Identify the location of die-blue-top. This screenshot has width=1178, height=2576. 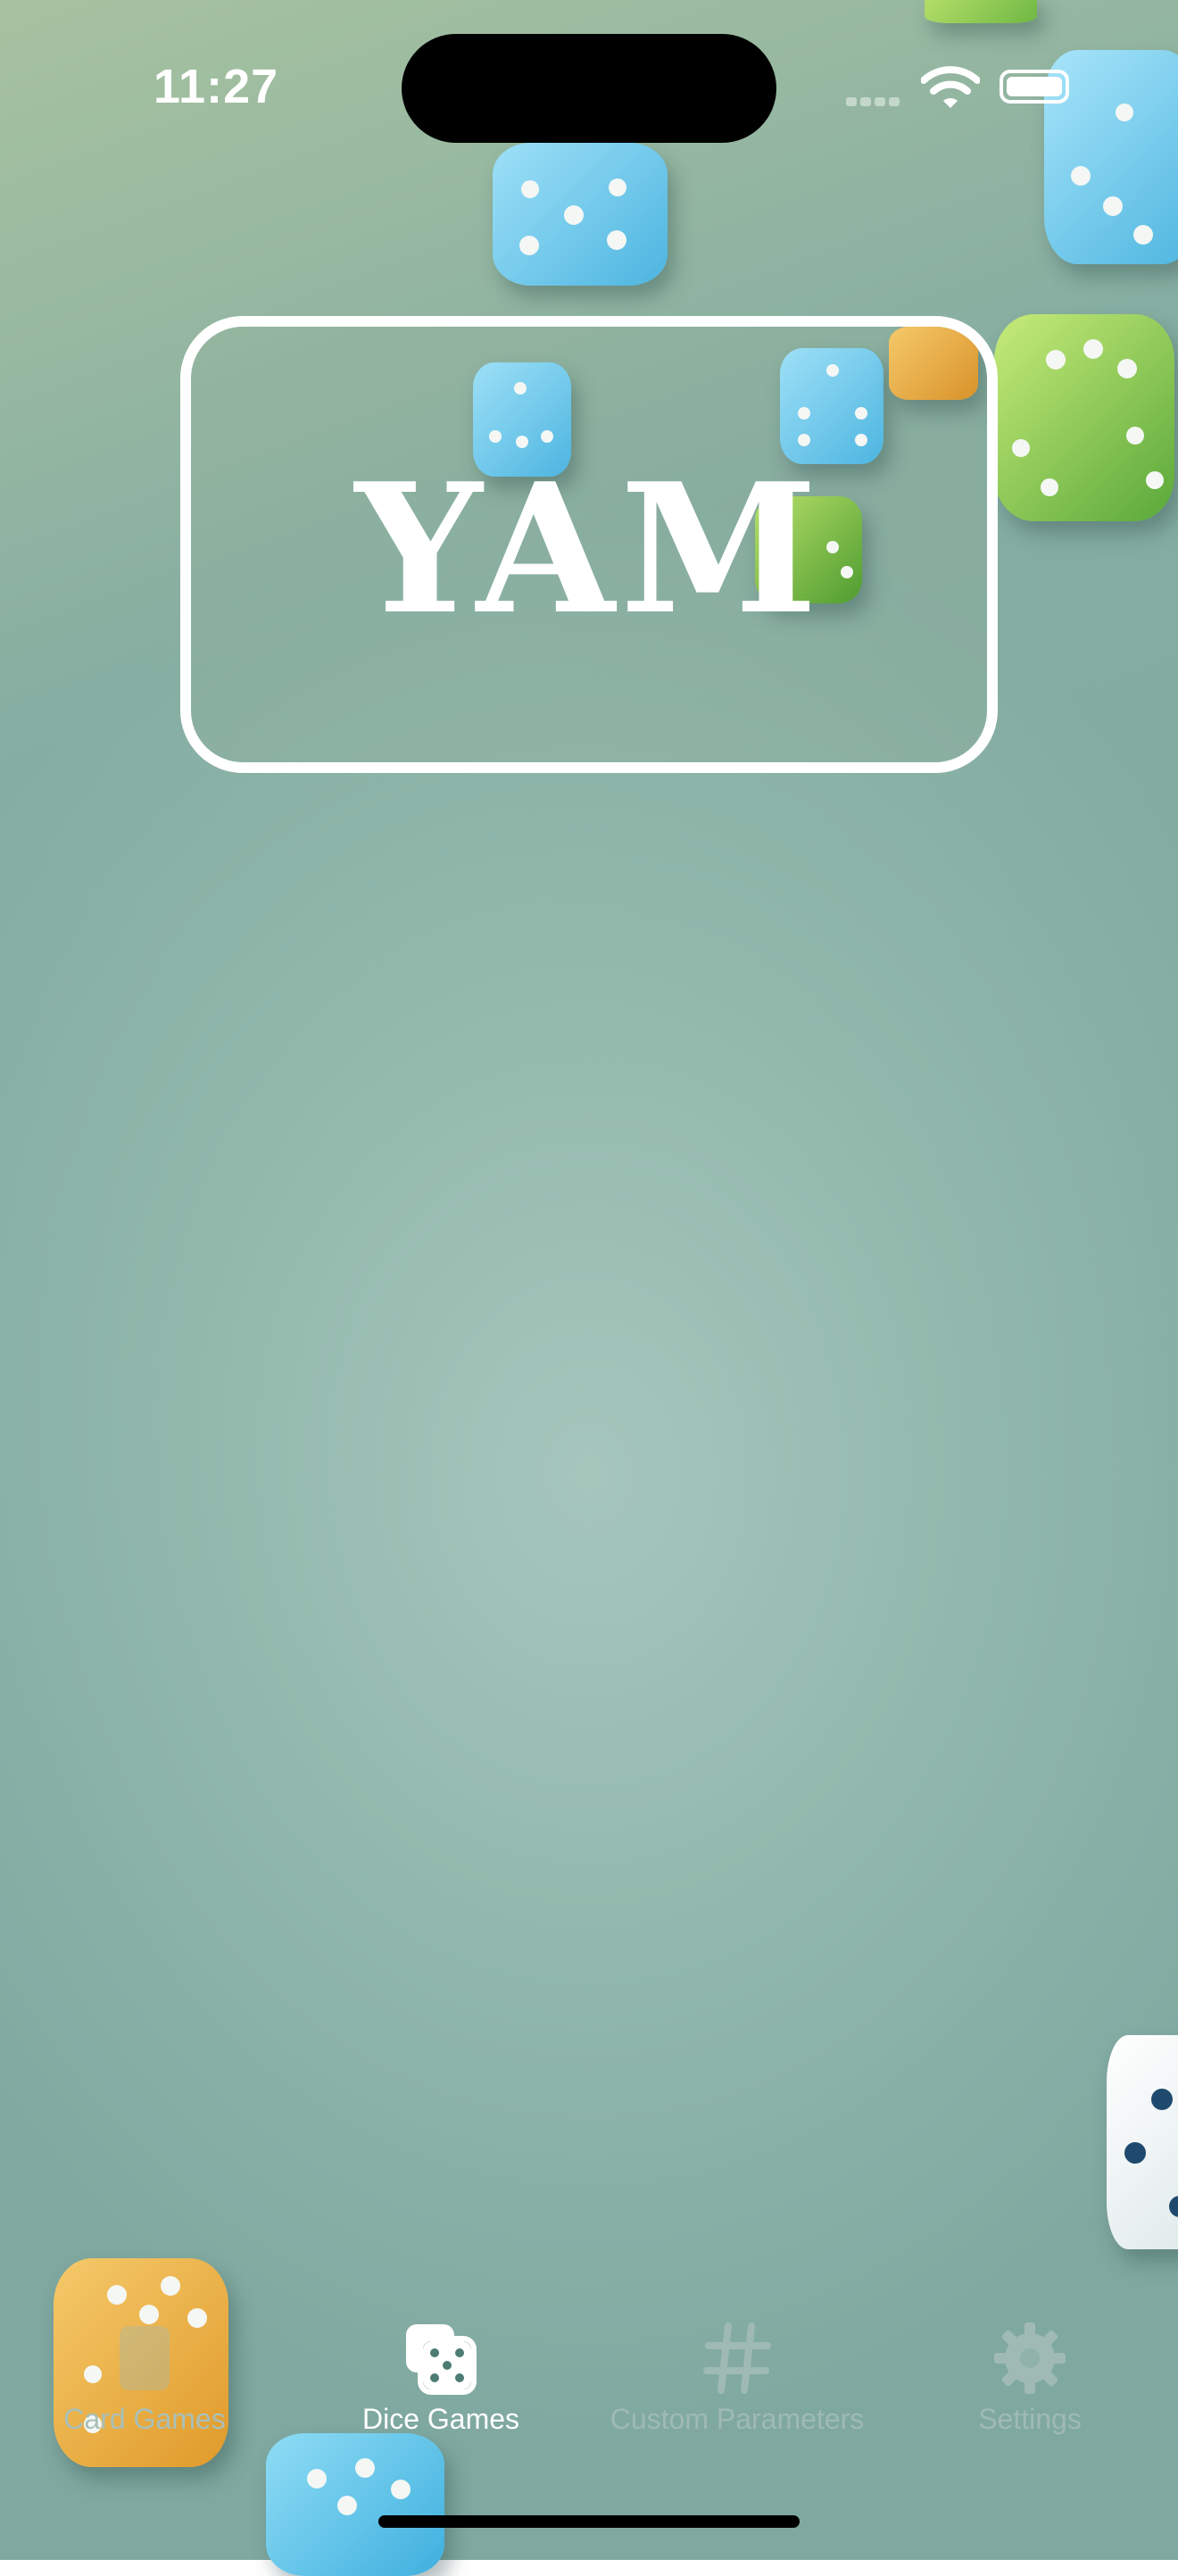
(580, 215).